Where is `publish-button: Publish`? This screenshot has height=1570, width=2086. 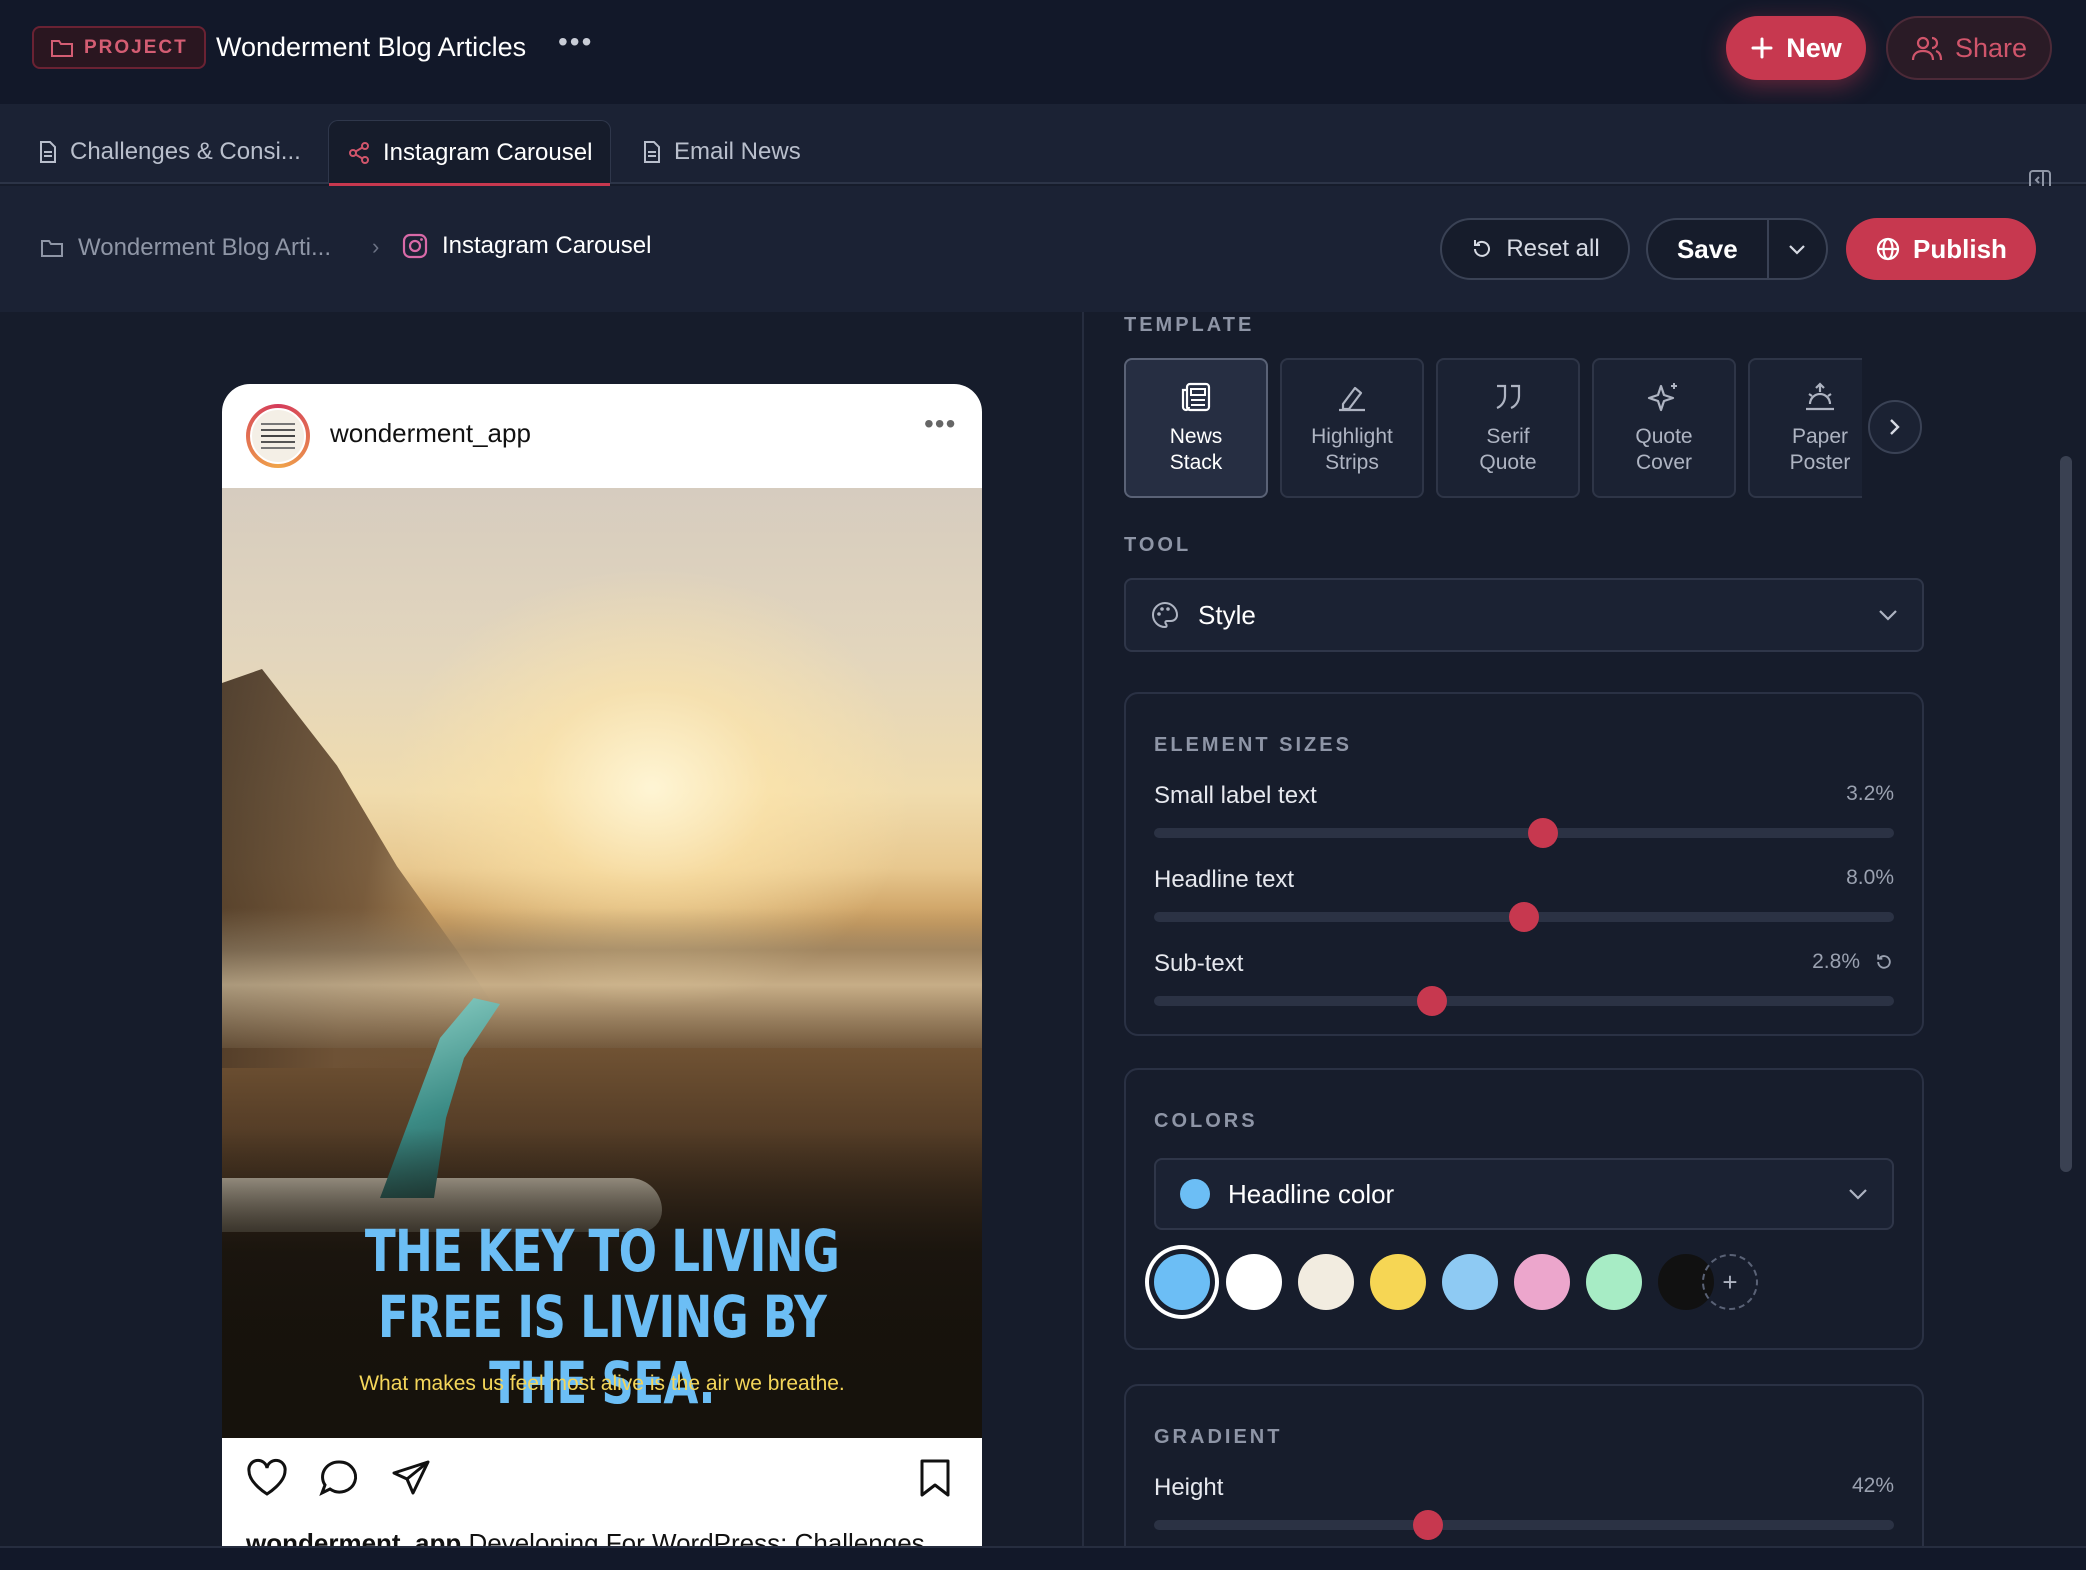
publish-button: Publish is located at coordinates (1941, 249).